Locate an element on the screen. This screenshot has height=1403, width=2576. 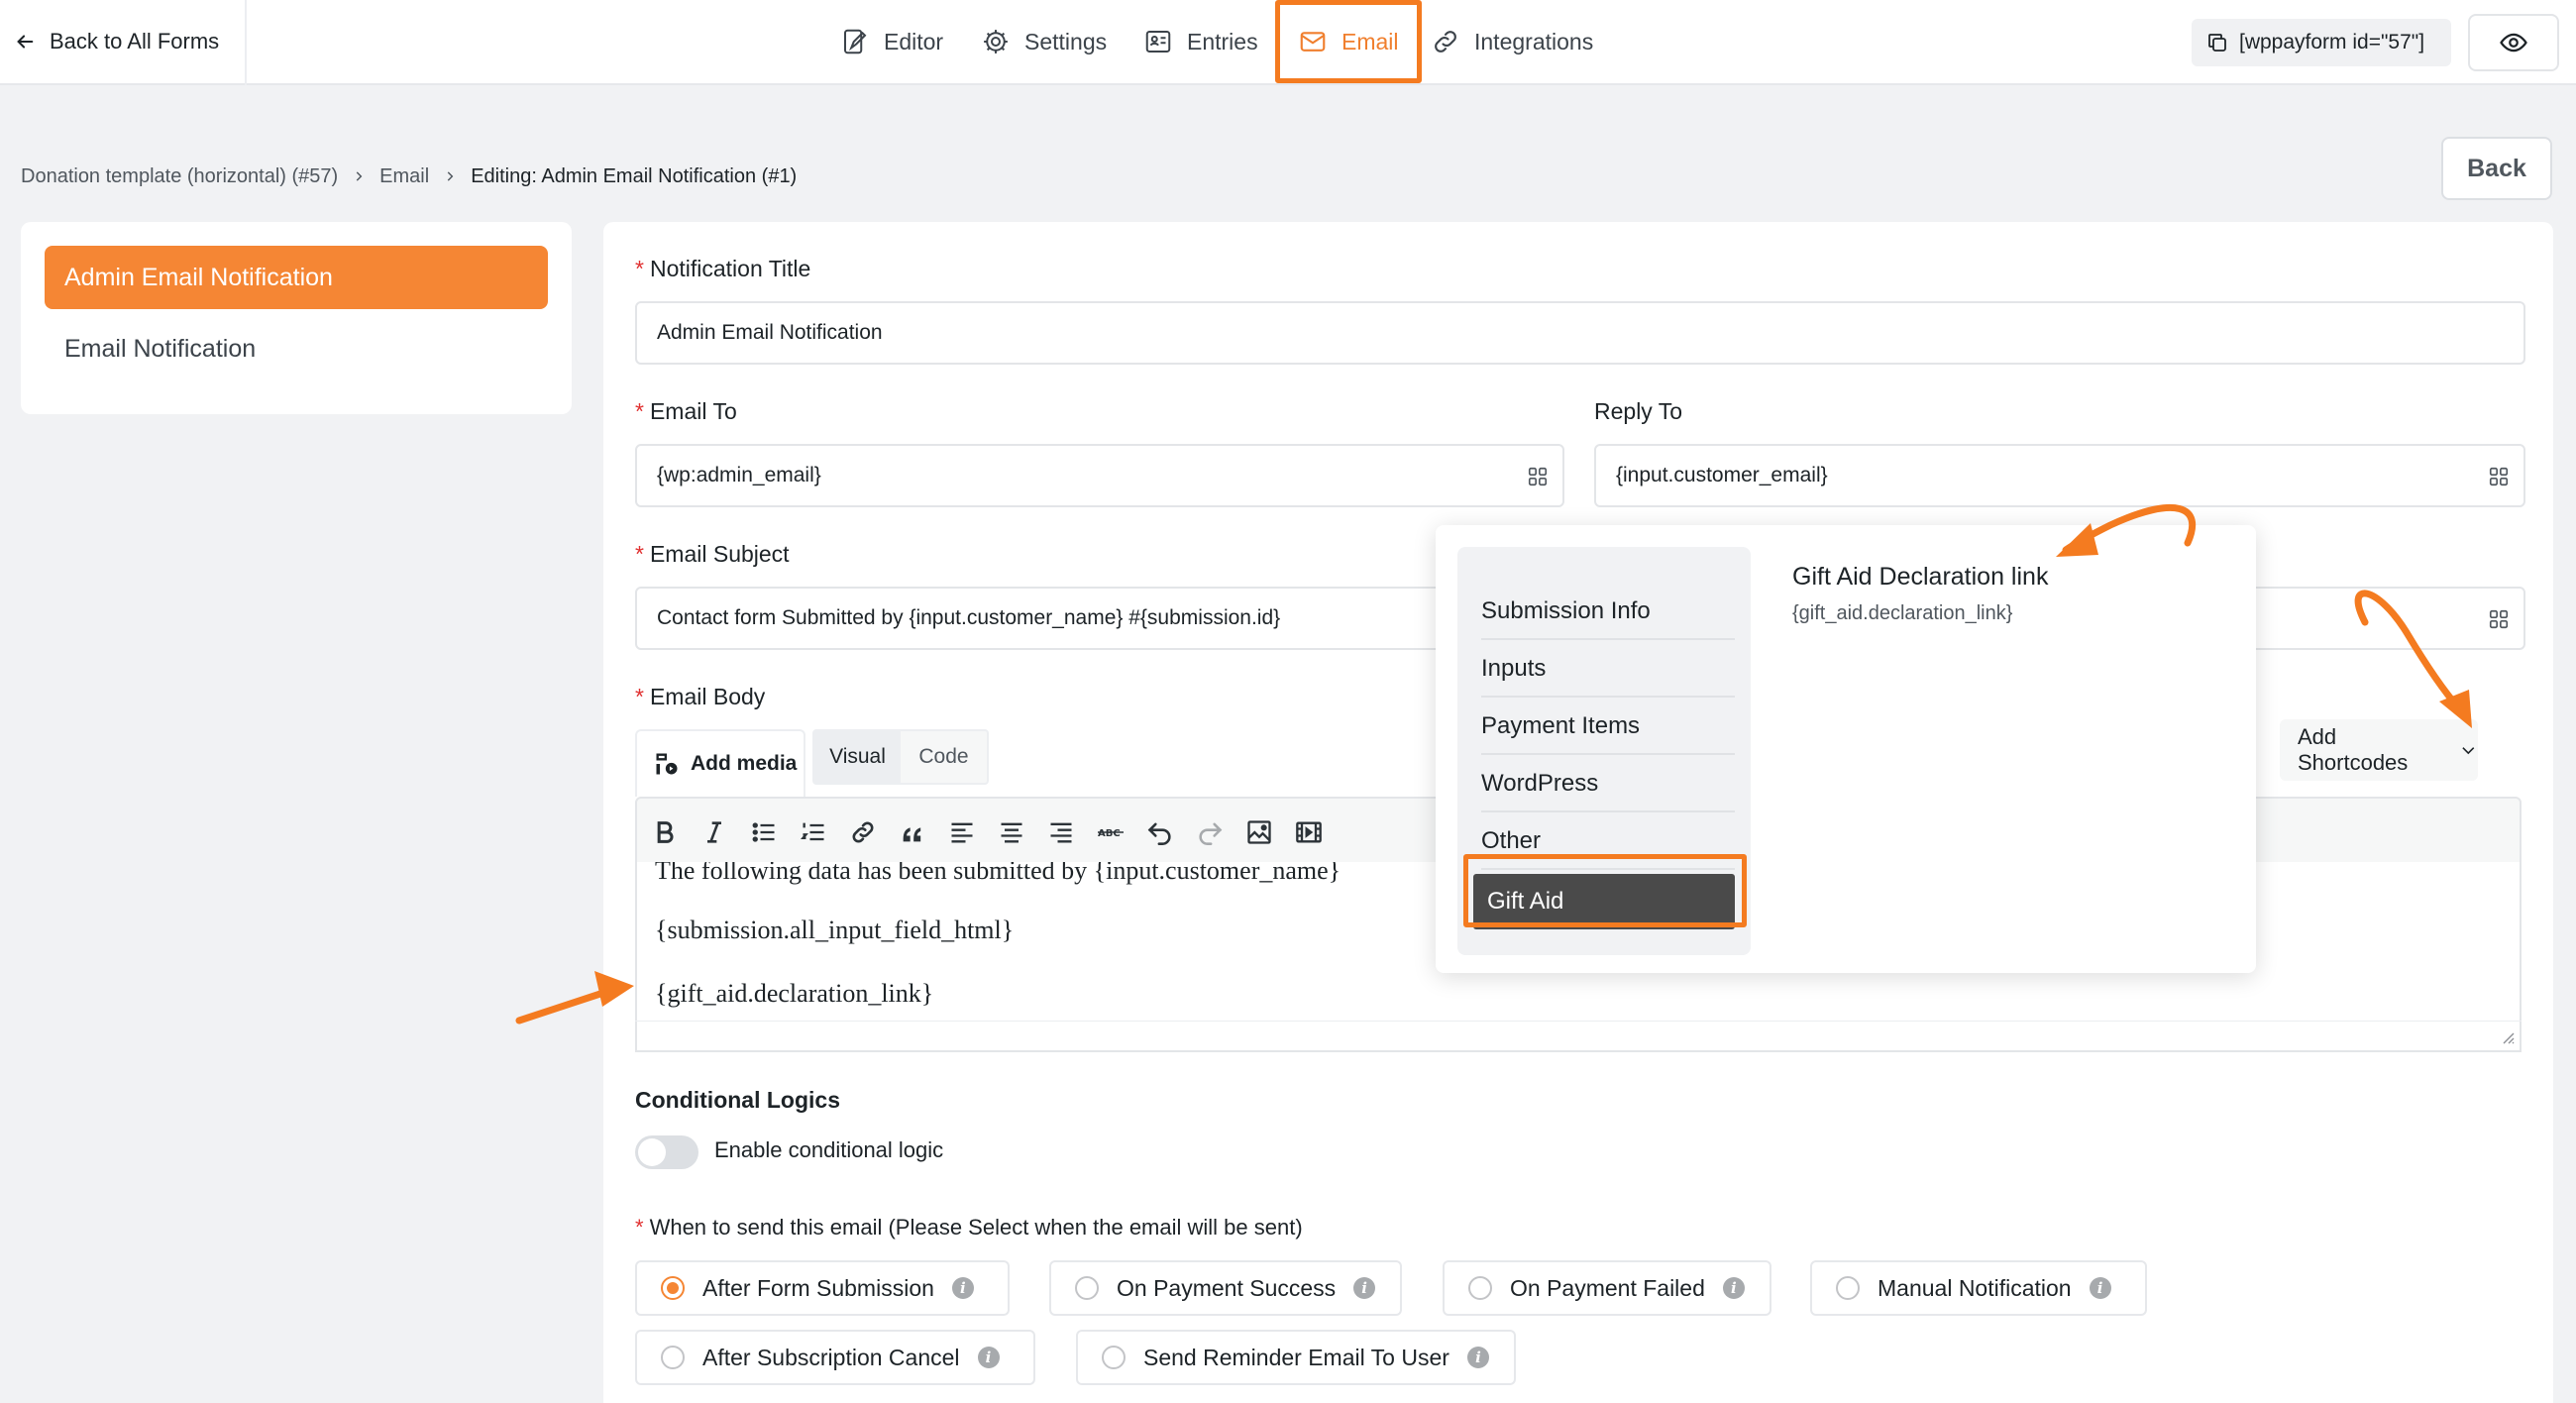
arrowhead-body is located at coordinates (614, 989).